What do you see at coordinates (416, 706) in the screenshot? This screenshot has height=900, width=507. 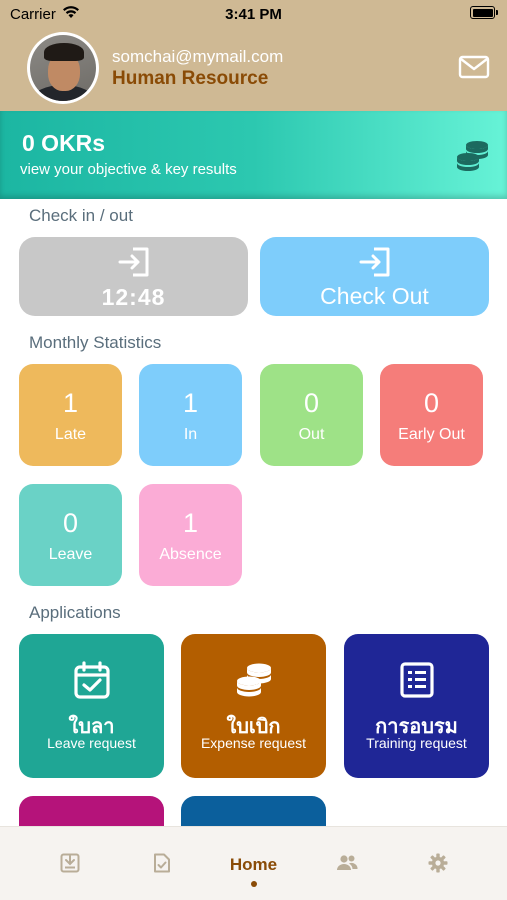 I see `app-training-request: การอบรม Training request` at bounding box center [416, 706].